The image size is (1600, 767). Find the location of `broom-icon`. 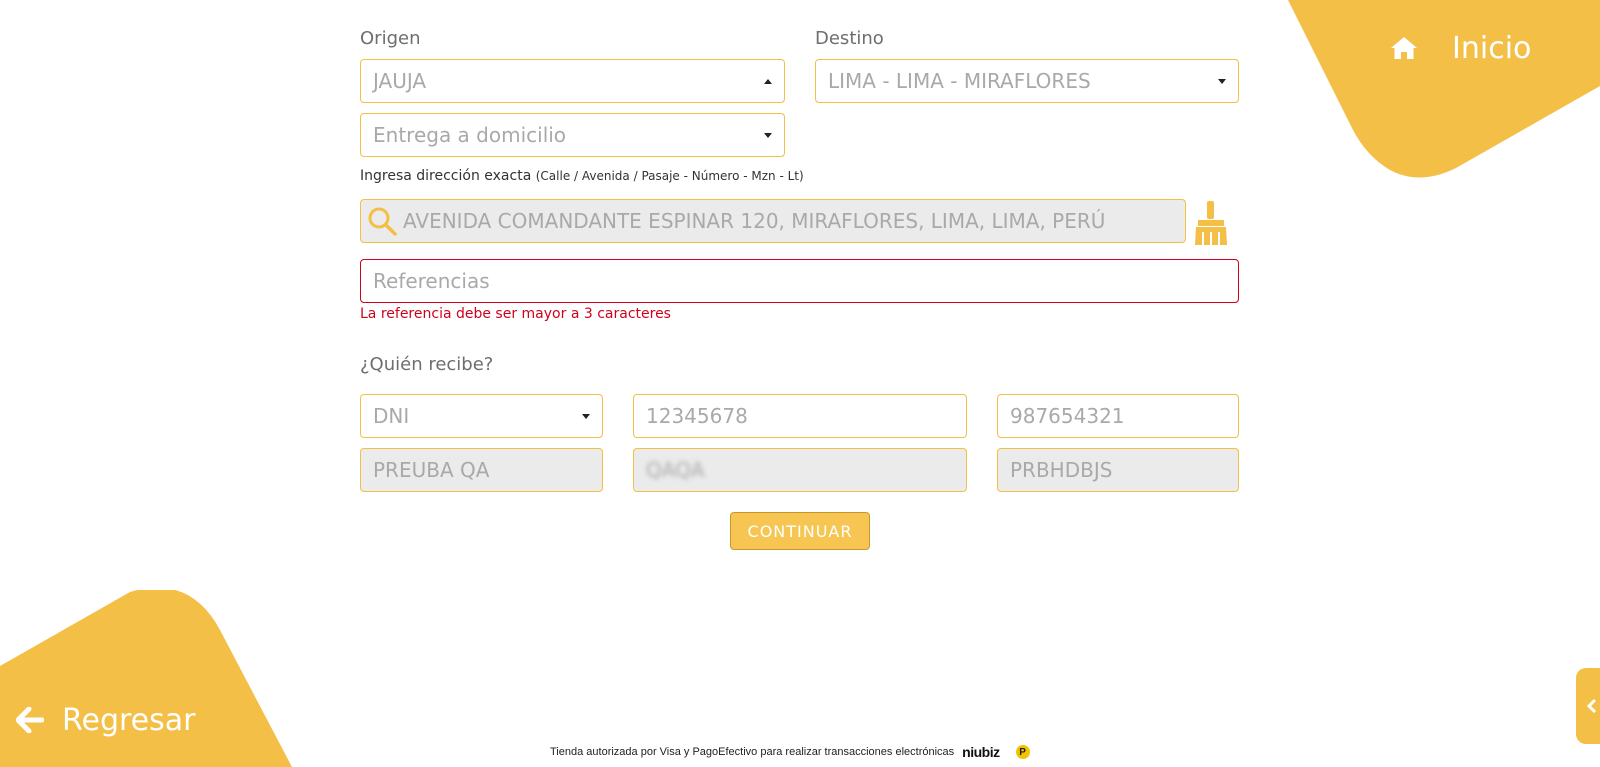

broom-icon is located at coordinates (1211, 223).